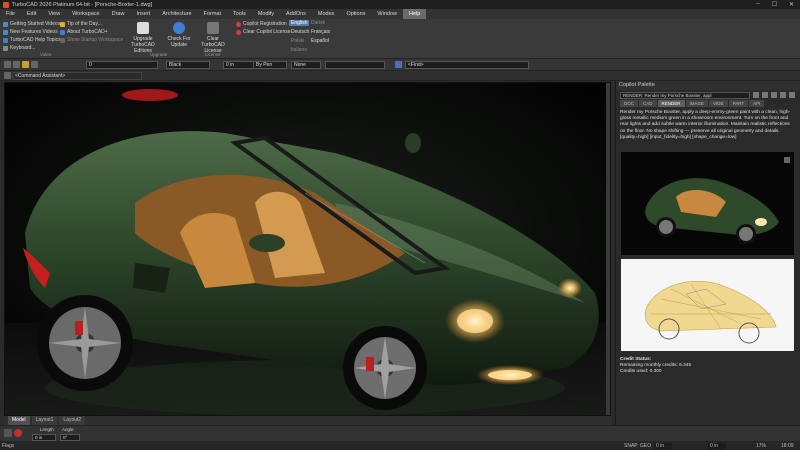  I want to click on layer-color-icon, so click(34, 64).